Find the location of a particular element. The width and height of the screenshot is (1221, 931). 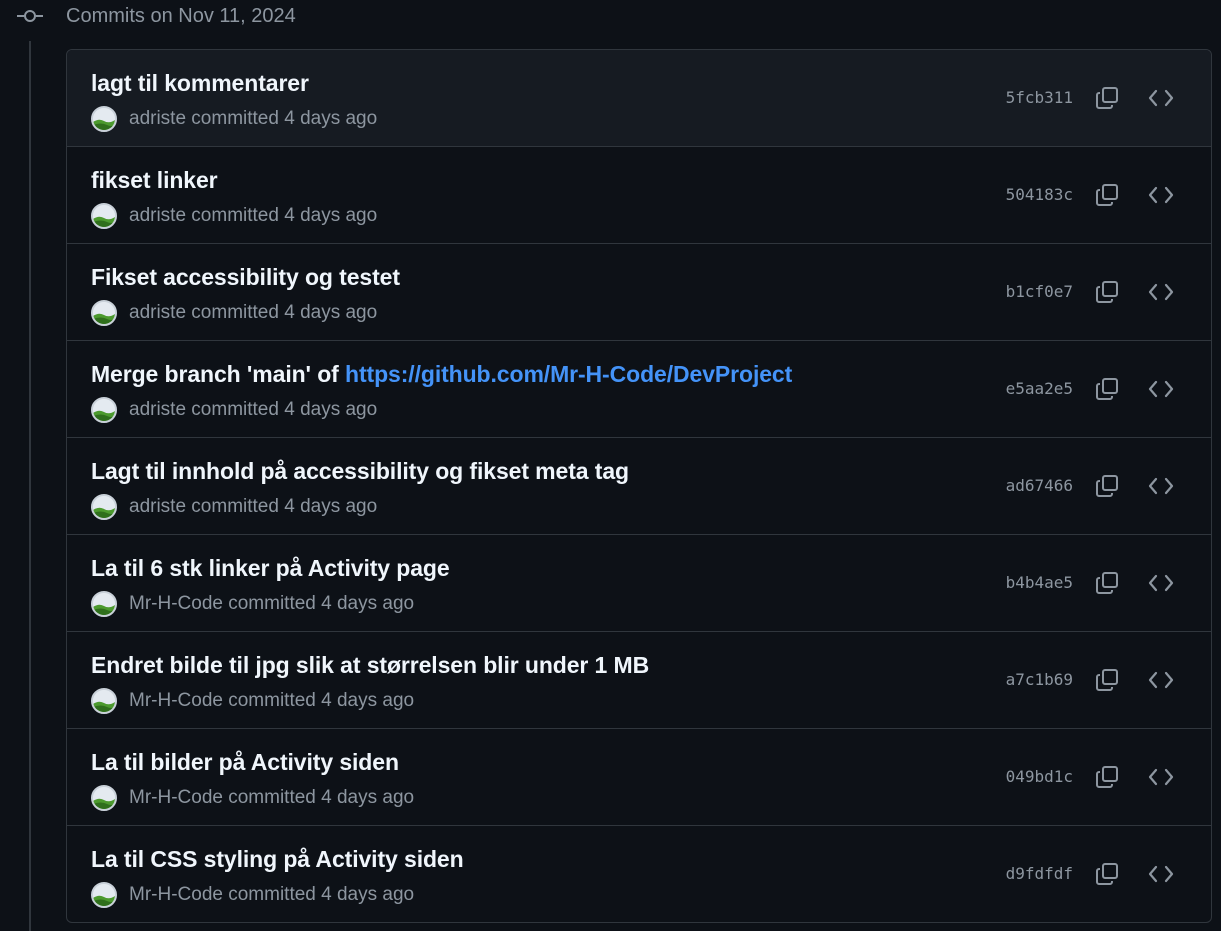

commit-sha-link: 504183c is located at coordinates (1039, 195).